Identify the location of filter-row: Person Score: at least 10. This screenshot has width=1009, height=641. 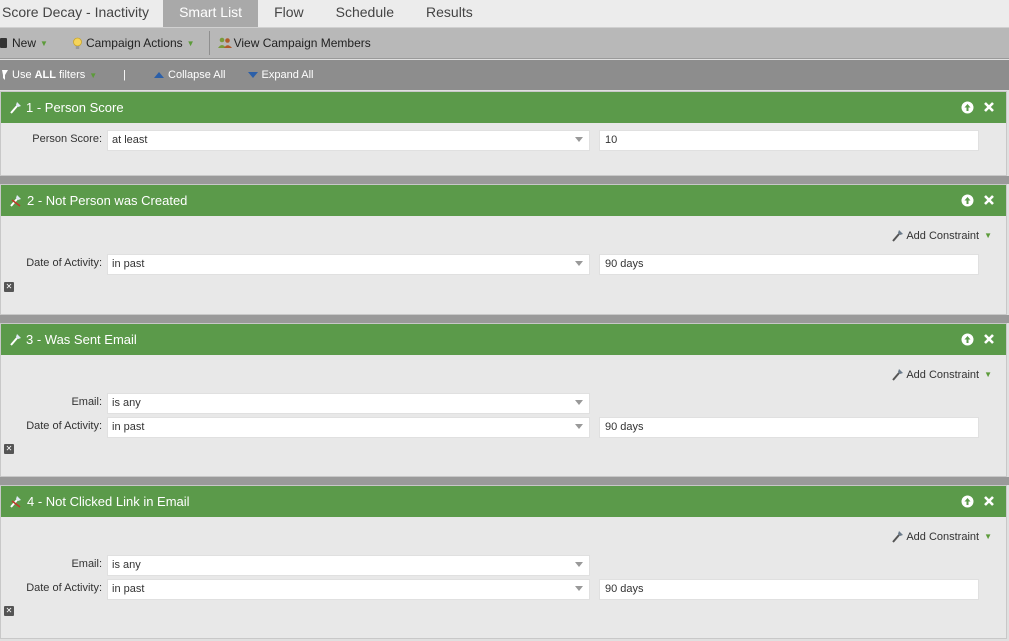
(504, 140).